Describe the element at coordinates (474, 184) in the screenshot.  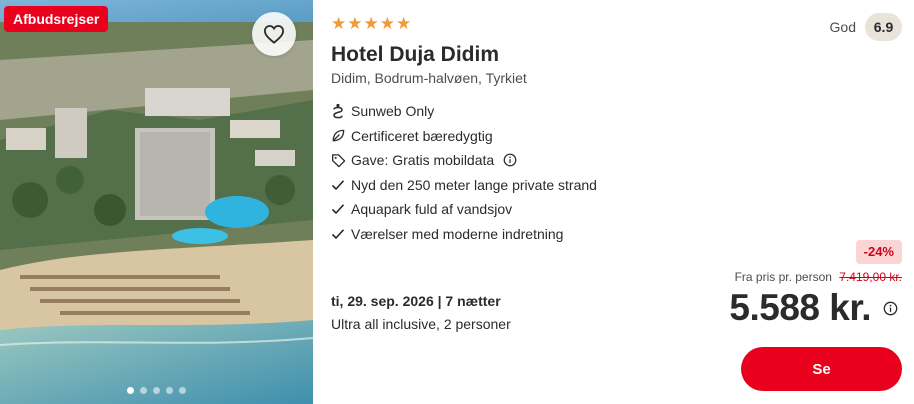
I see `feature-text: Nyd den 250 meter lange private strand` at that location.